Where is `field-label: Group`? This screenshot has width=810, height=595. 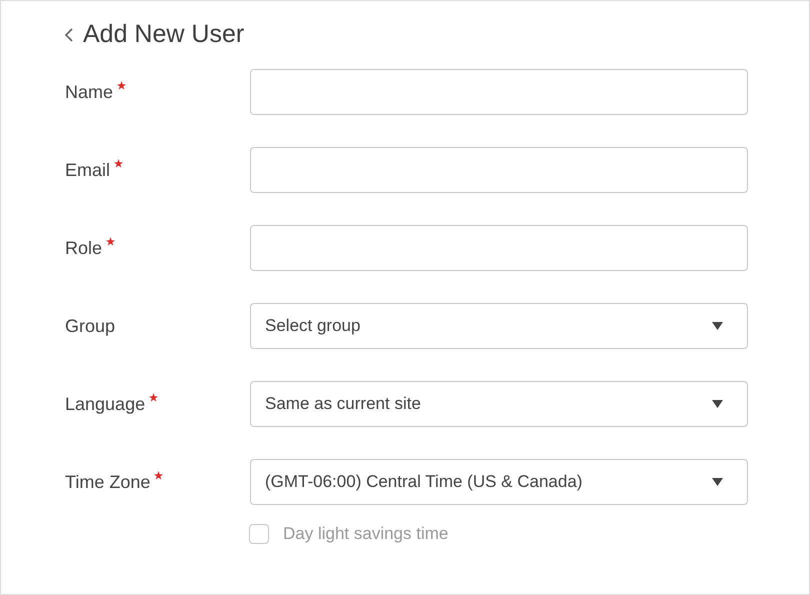
field-label: Group is located at coordinates (90, 326).